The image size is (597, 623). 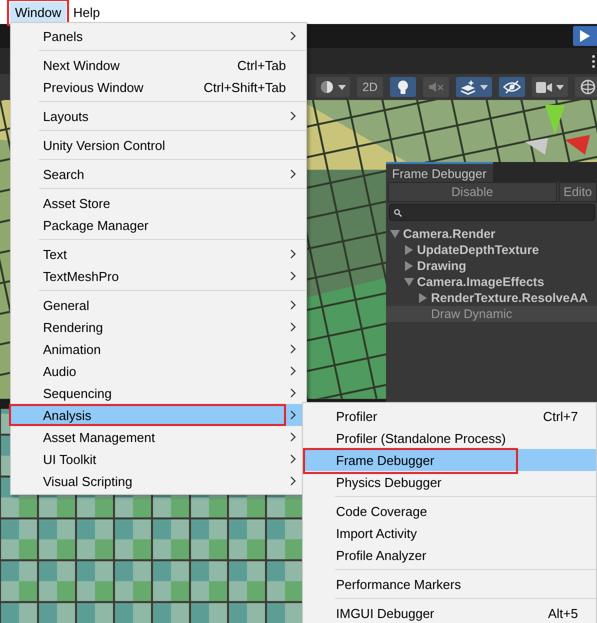 I want to click on menu-item: Frame Debugger, so click(x=449, y=460).